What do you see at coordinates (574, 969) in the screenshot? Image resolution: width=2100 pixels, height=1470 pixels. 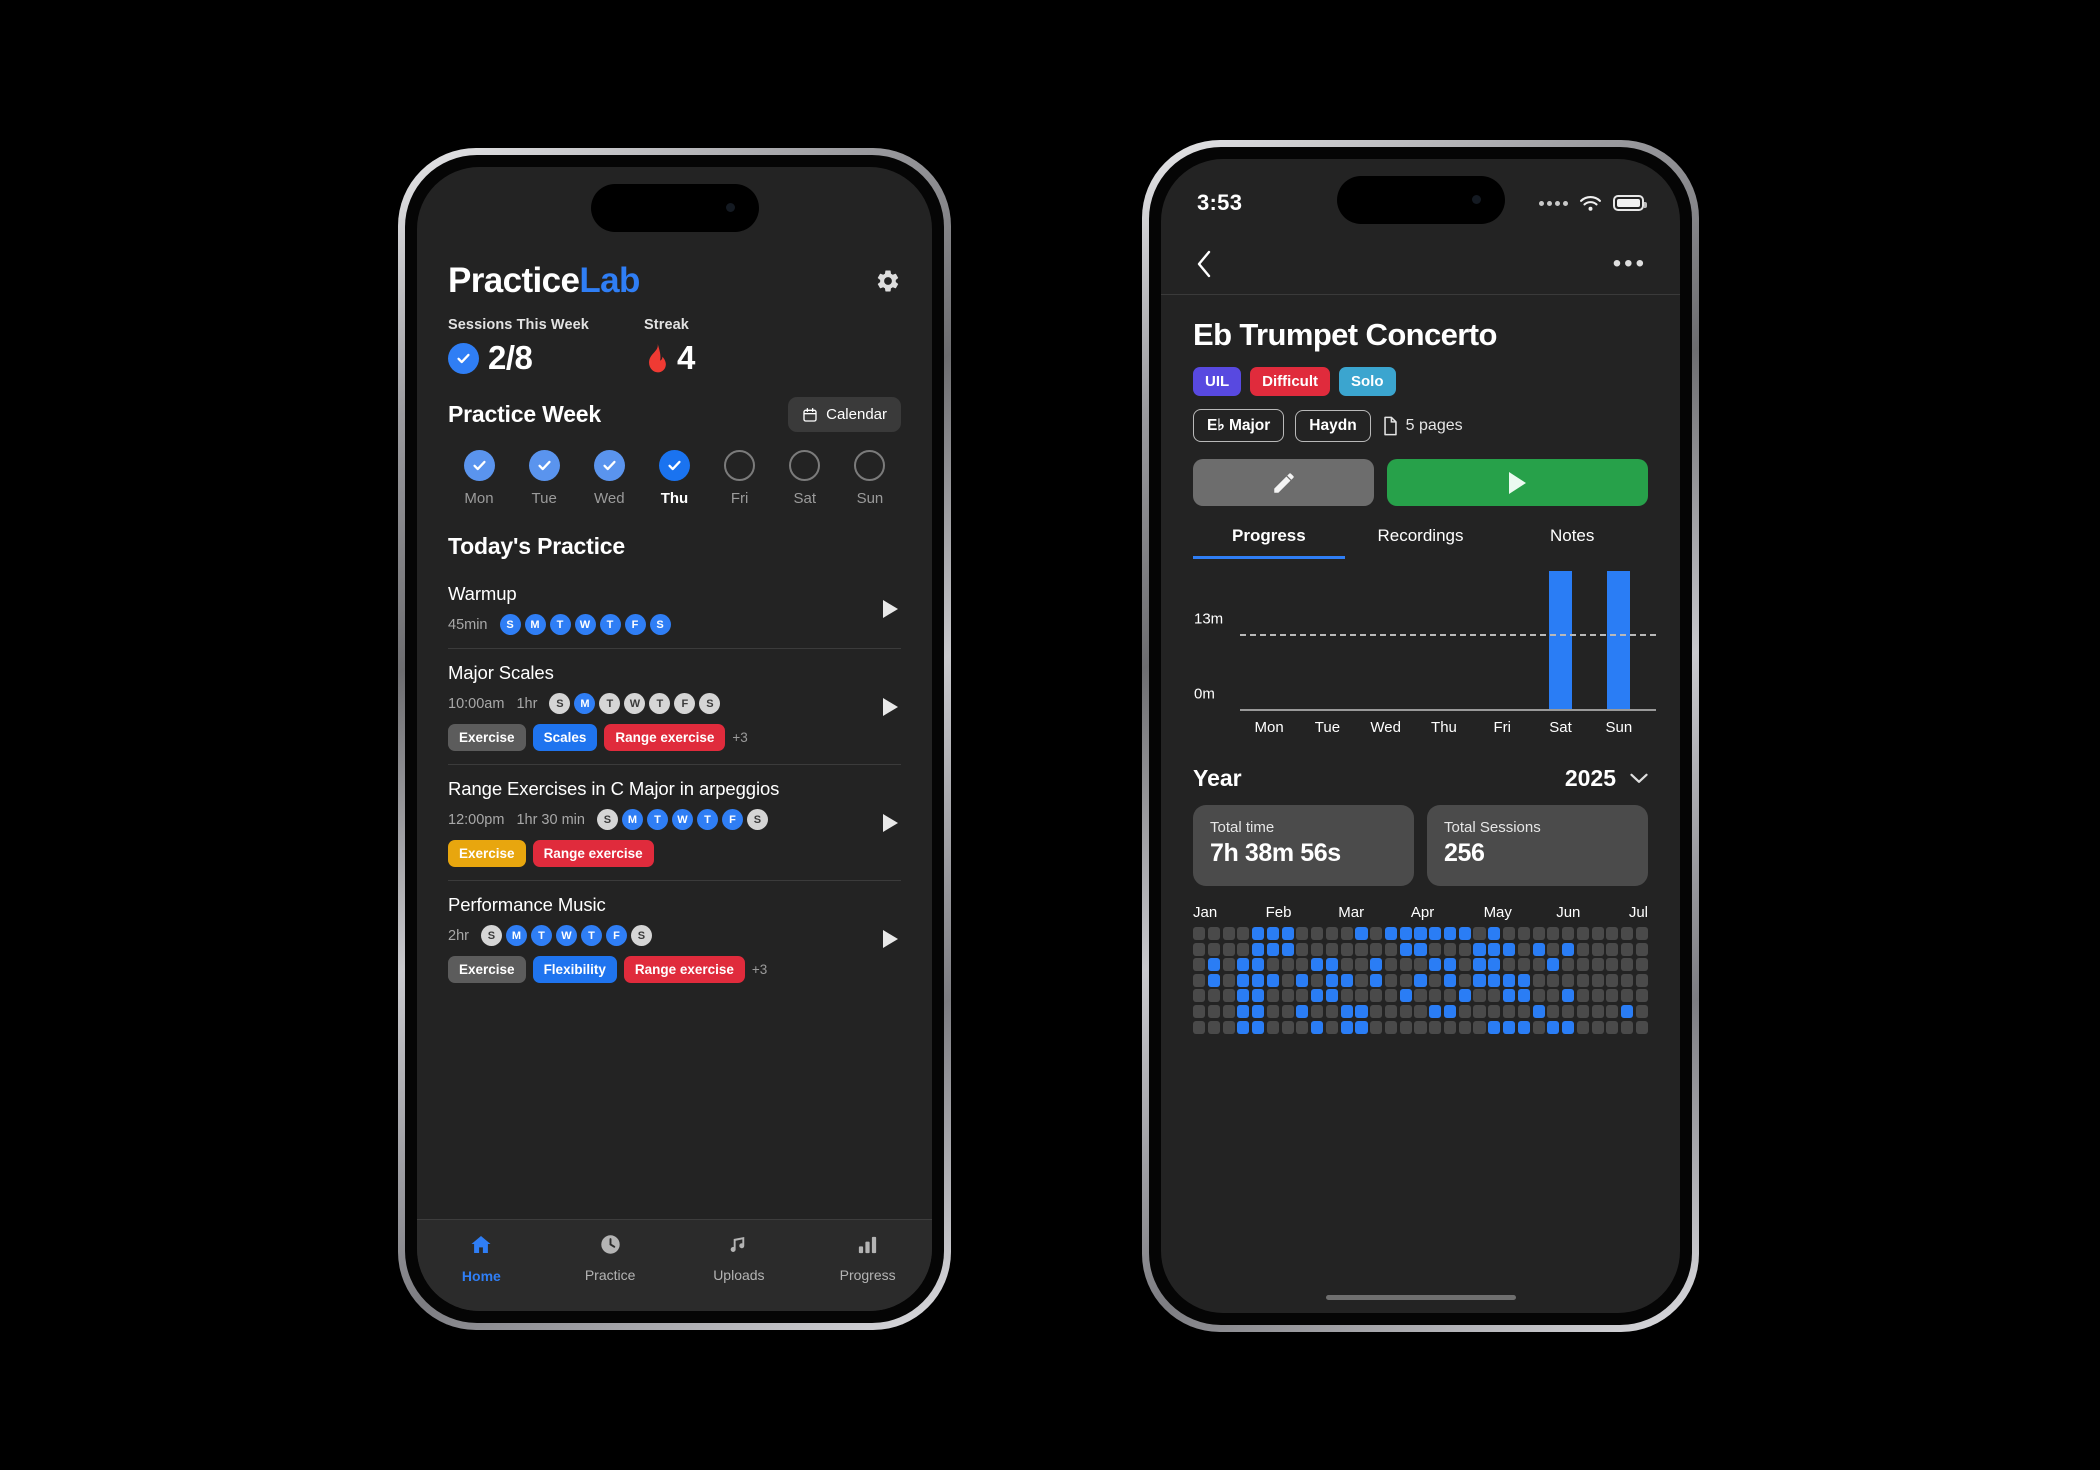 I see `task-tag: Flexibility` at bounding box center [574, 969].